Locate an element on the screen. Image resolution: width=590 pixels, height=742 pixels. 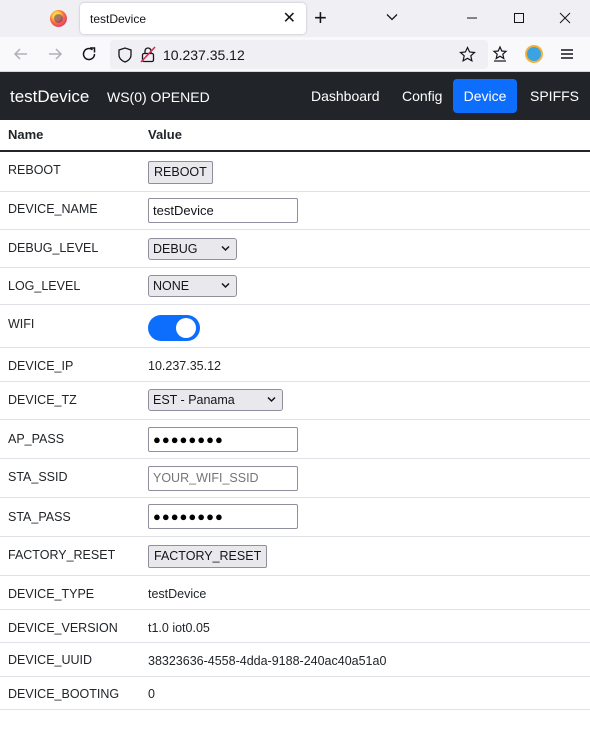
menu-icon is located at coordinates (567, 54).